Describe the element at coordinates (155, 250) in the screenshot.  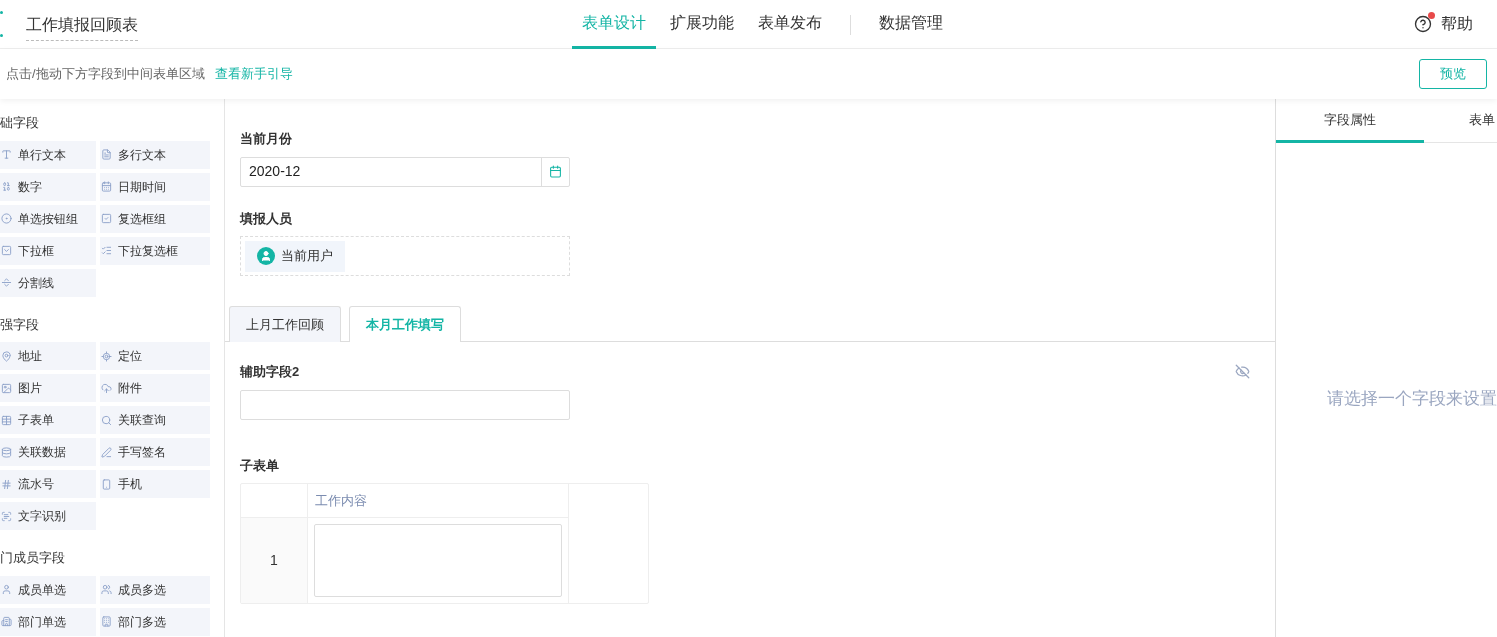
I see `field-item: 下拉复选框` at that location.